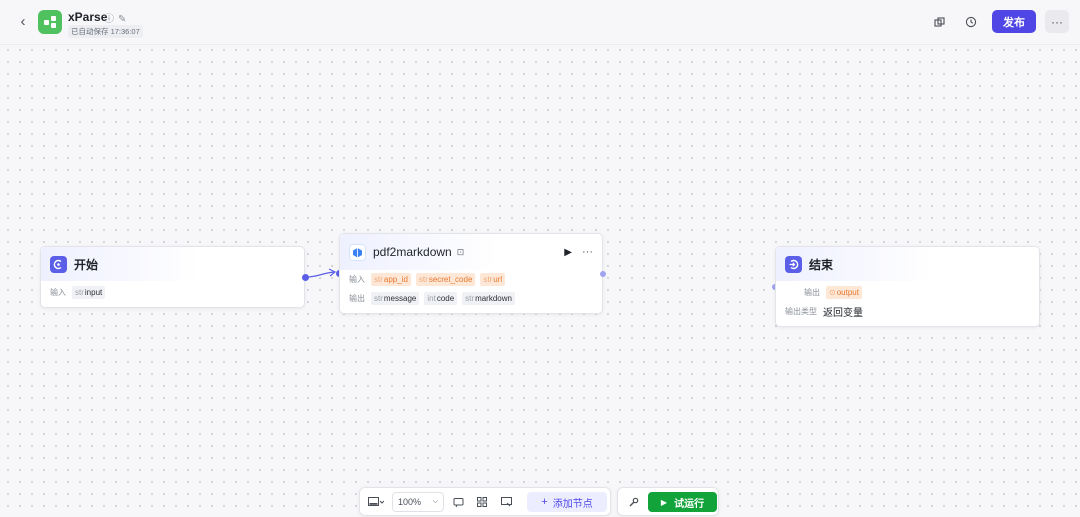  I want to click on end-output-type-row: 输出类型 返回变量, so click(907, 311).